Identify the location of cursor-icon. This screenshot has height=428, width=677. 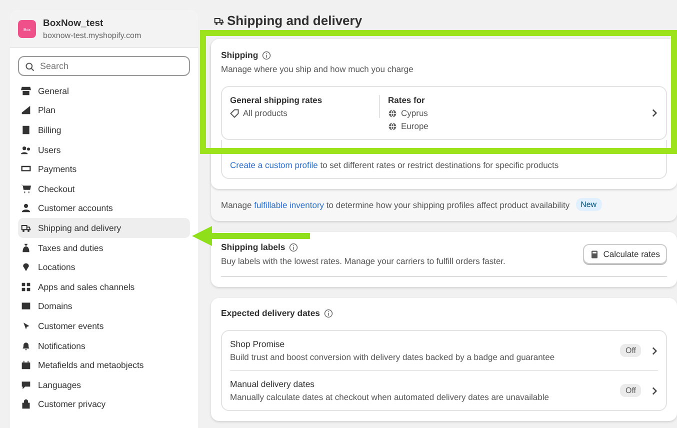
(26, 325).